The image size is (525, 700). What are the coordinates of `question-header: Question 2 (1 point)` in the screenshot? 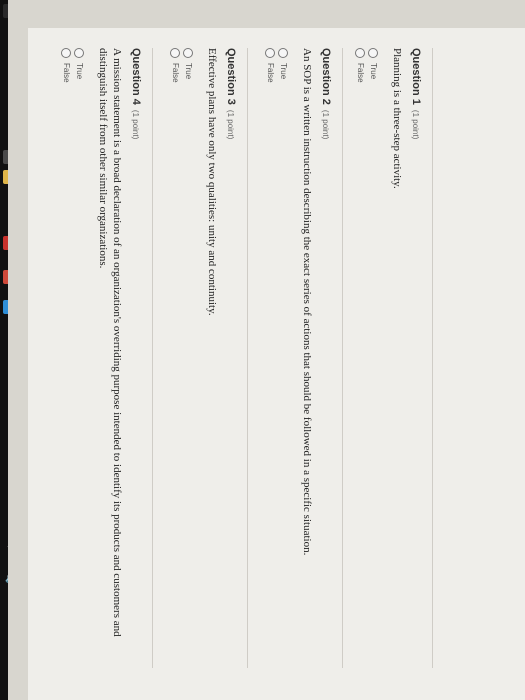 It's located at (326, 358).